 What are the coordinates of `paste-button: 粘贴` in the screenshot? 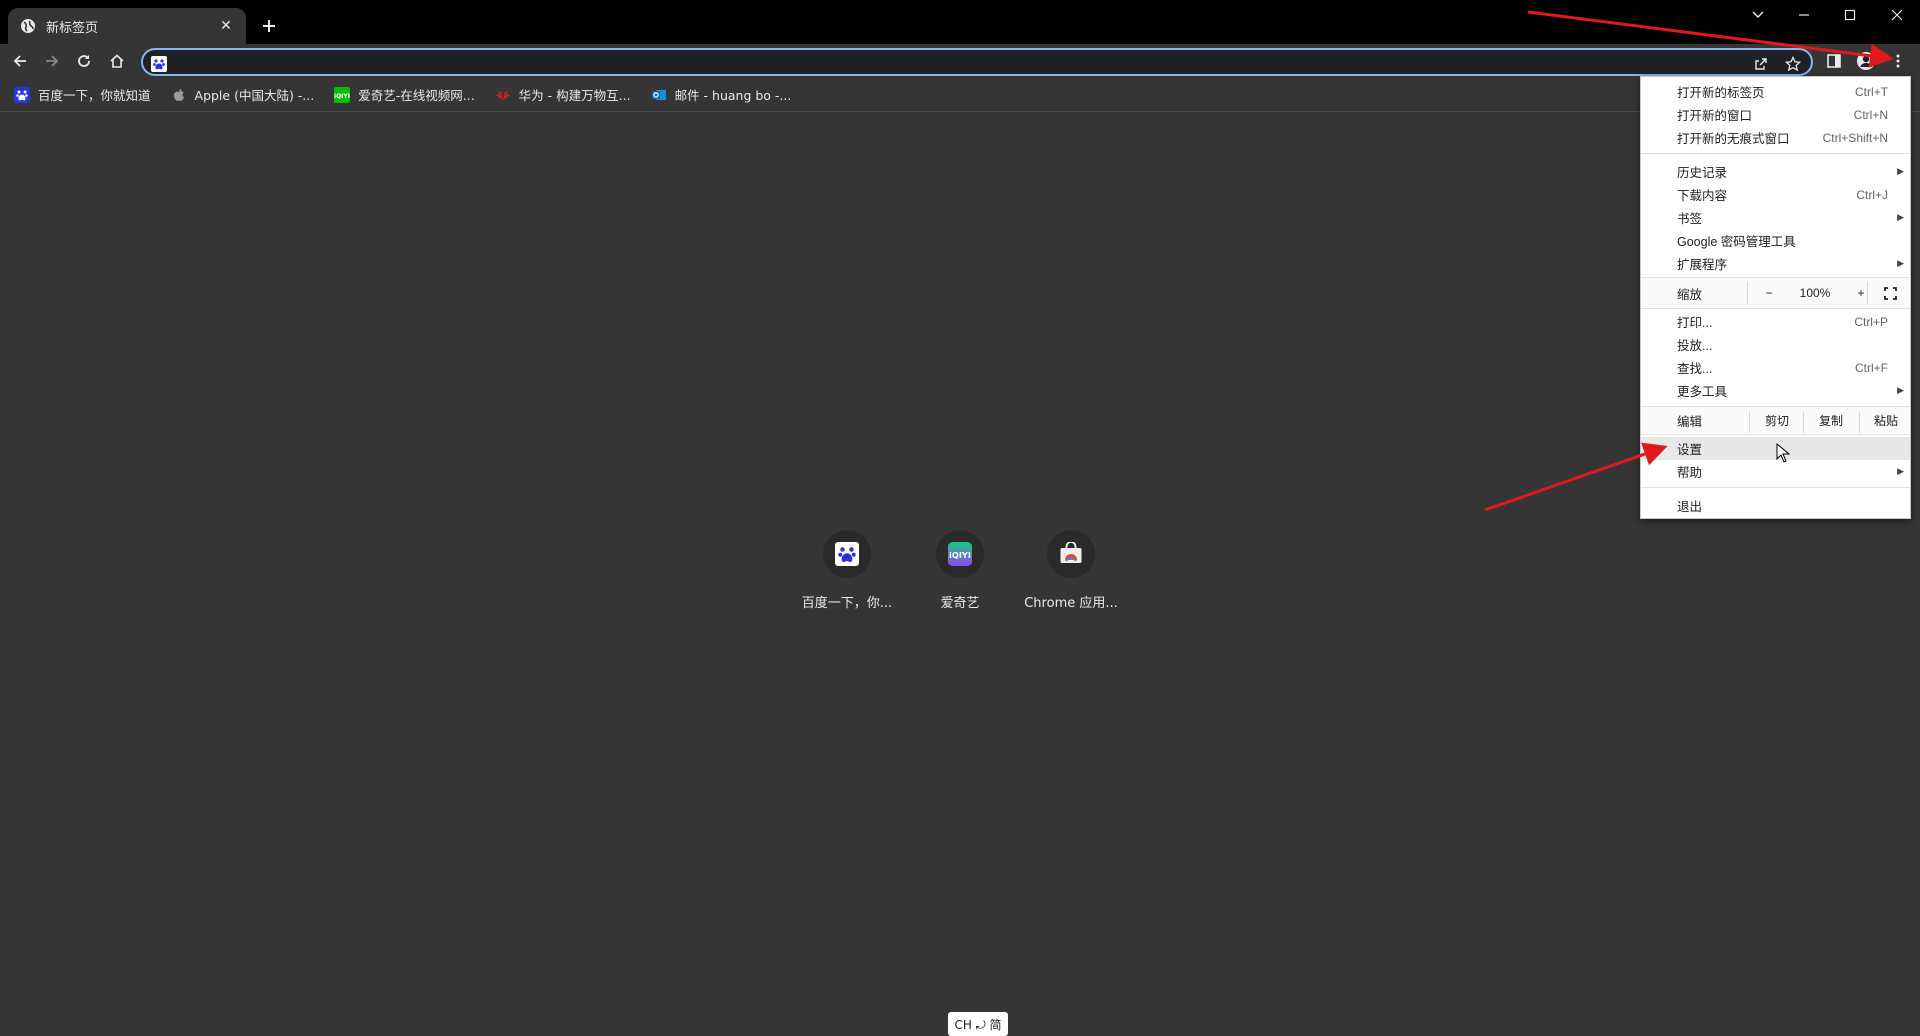 It's located at (1886, 420).